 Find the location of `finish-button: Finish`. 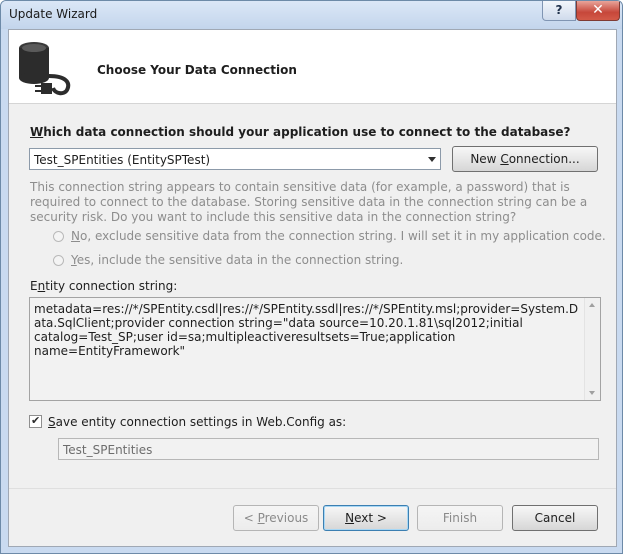

finish-button: Finish is located at coordinates (460, 518).